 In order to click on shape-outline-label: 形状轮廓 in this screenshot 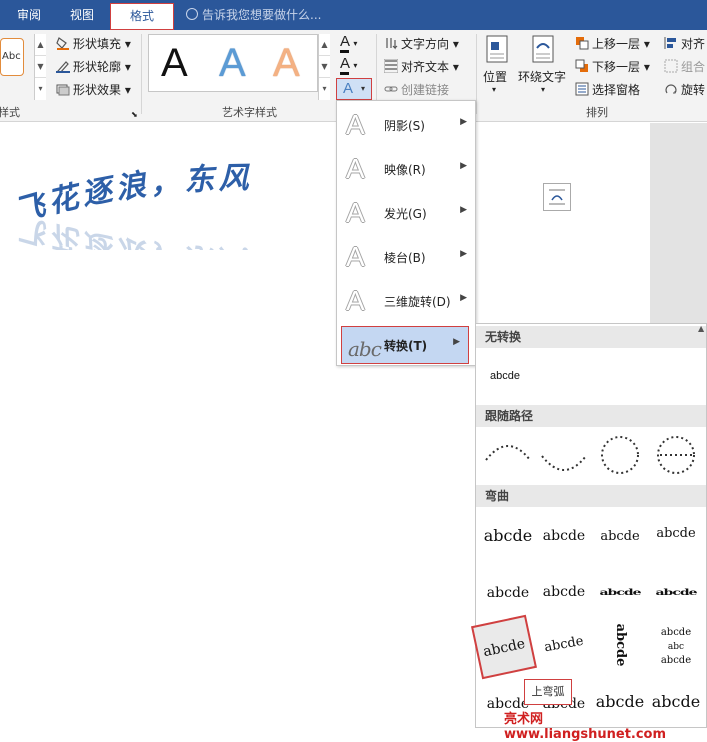, I will do `click(97, 67)`.